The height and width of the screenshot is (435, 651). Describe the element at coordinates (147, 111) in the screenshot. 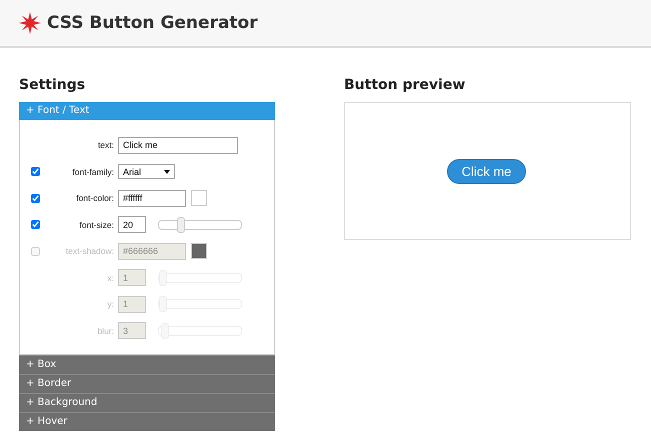

I see `section-header: + Font / Text` at that location.